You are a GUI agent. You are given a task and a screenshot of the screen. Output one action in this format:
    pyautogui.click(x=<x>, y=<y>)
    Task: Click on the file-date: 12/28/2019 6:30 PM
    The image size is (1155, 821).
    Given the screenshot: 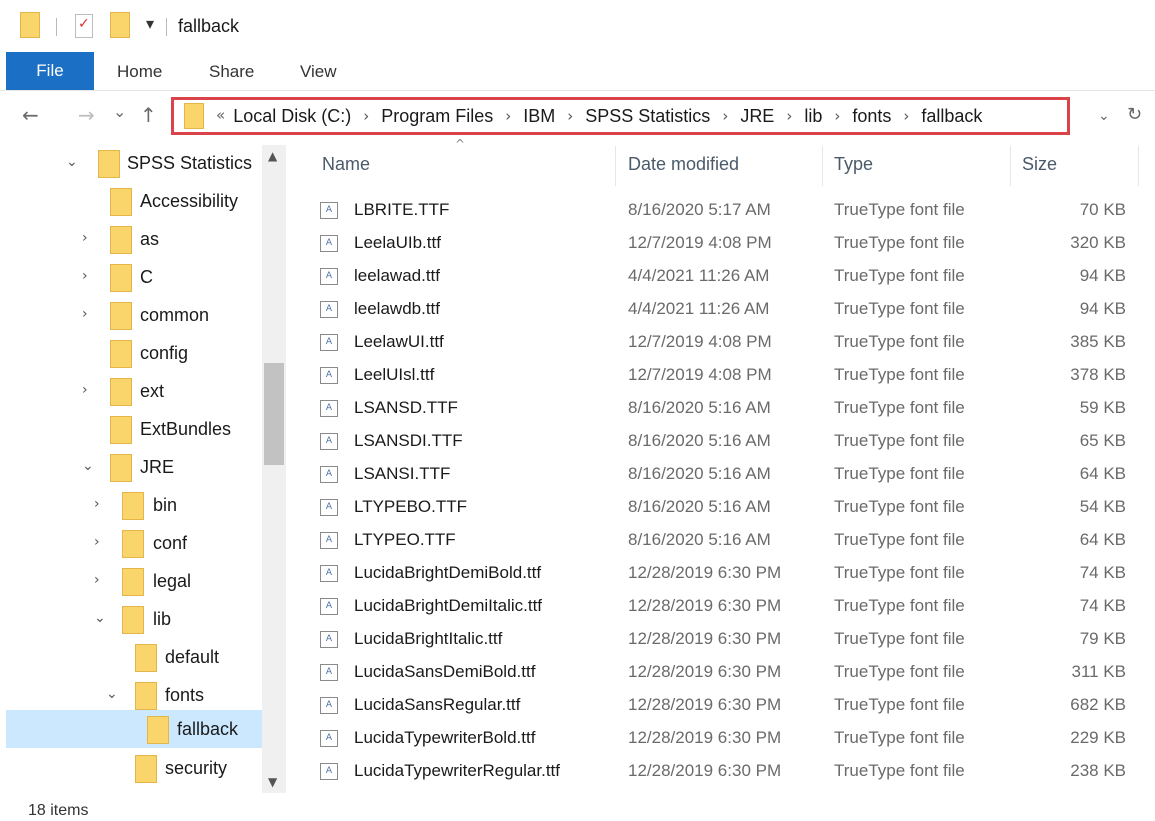 What is the action you would take?
    pyautogui.click(x=705, y=737)
    